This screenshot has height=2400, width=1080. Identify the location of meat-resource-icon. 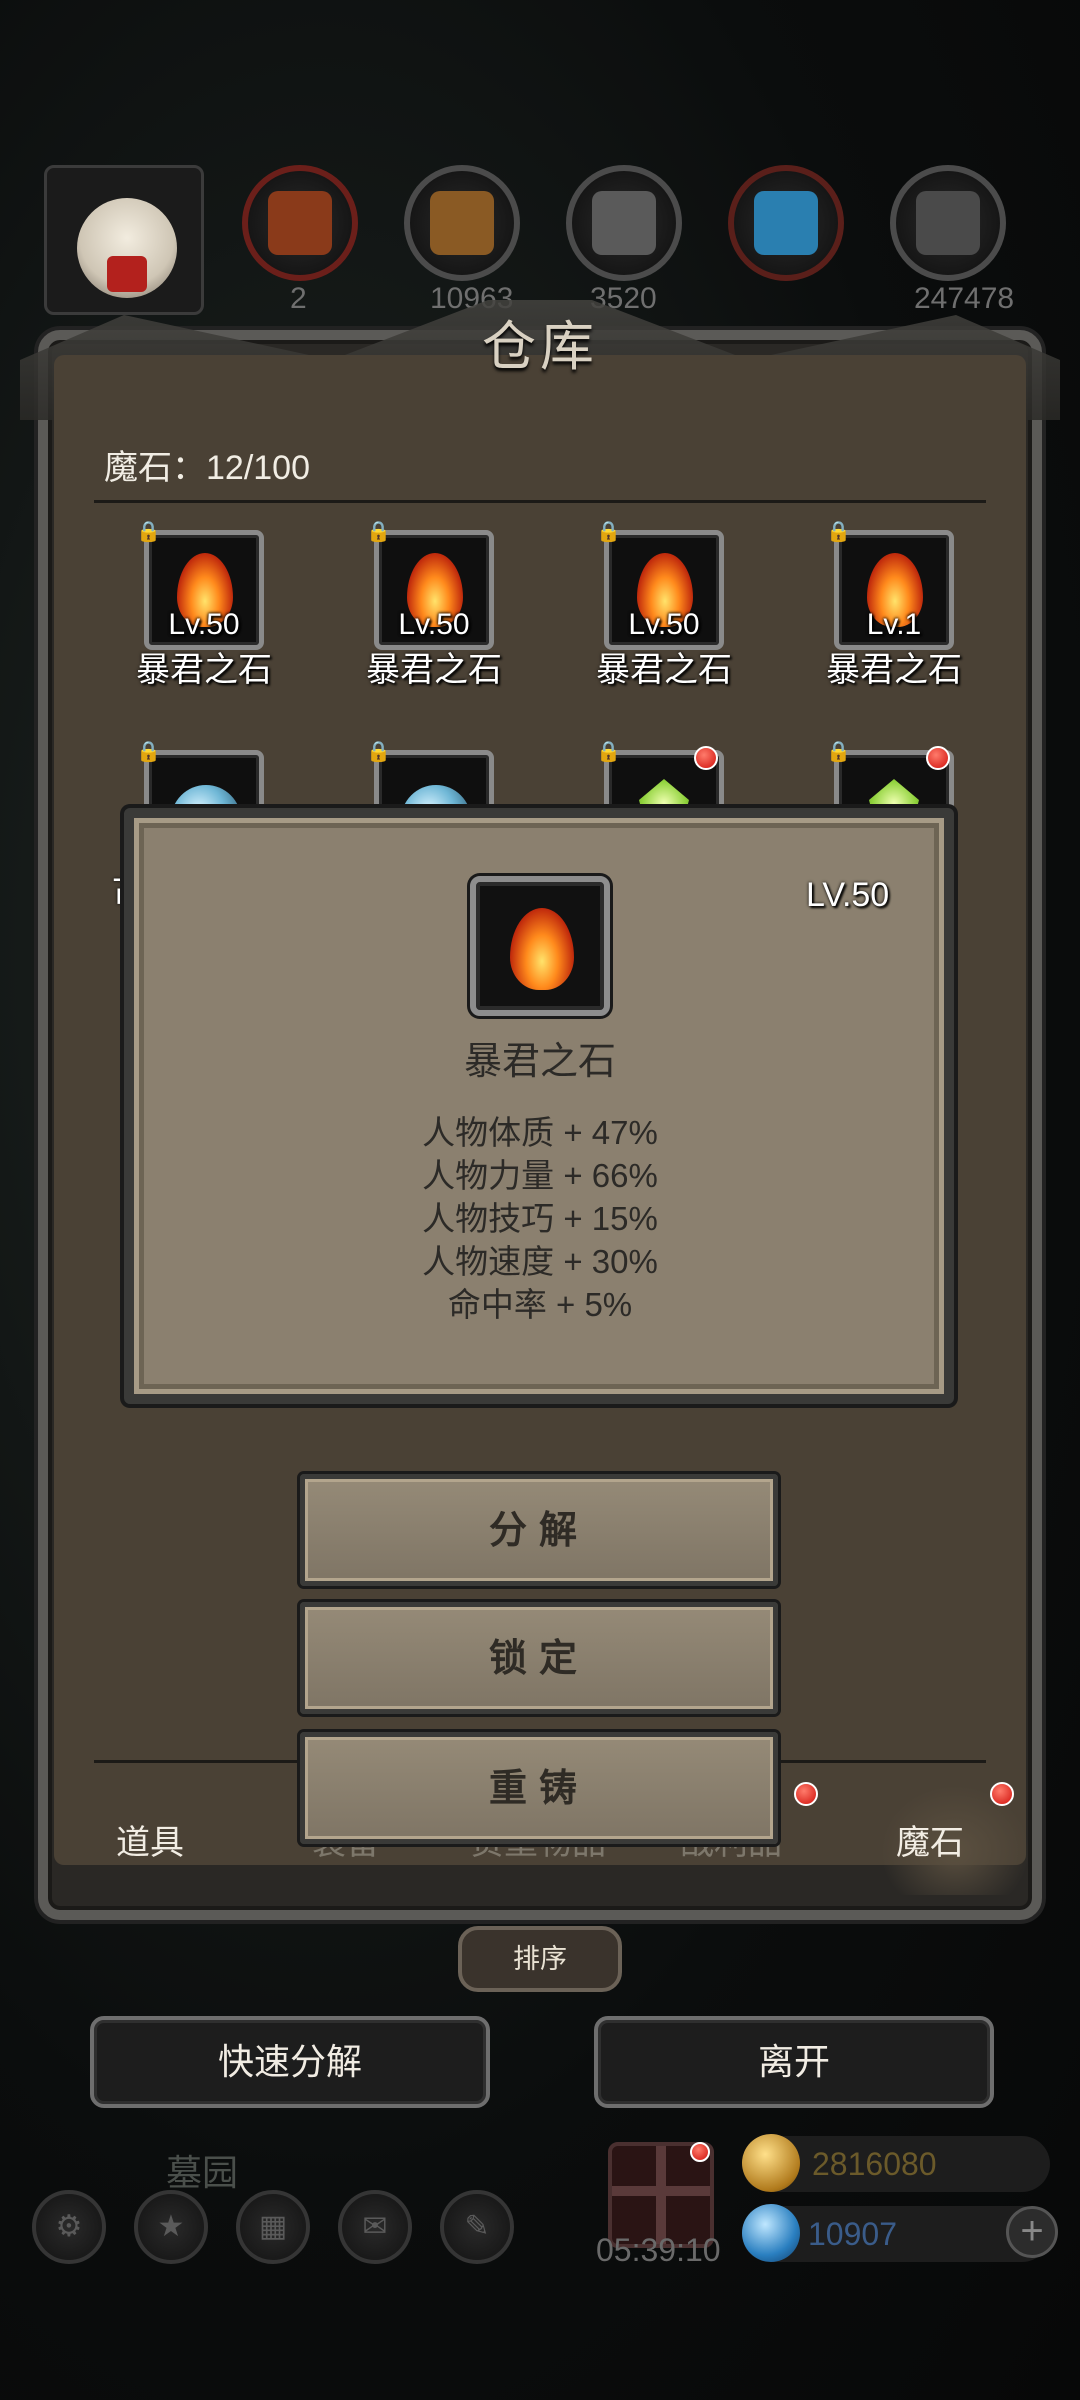
(300, 223).